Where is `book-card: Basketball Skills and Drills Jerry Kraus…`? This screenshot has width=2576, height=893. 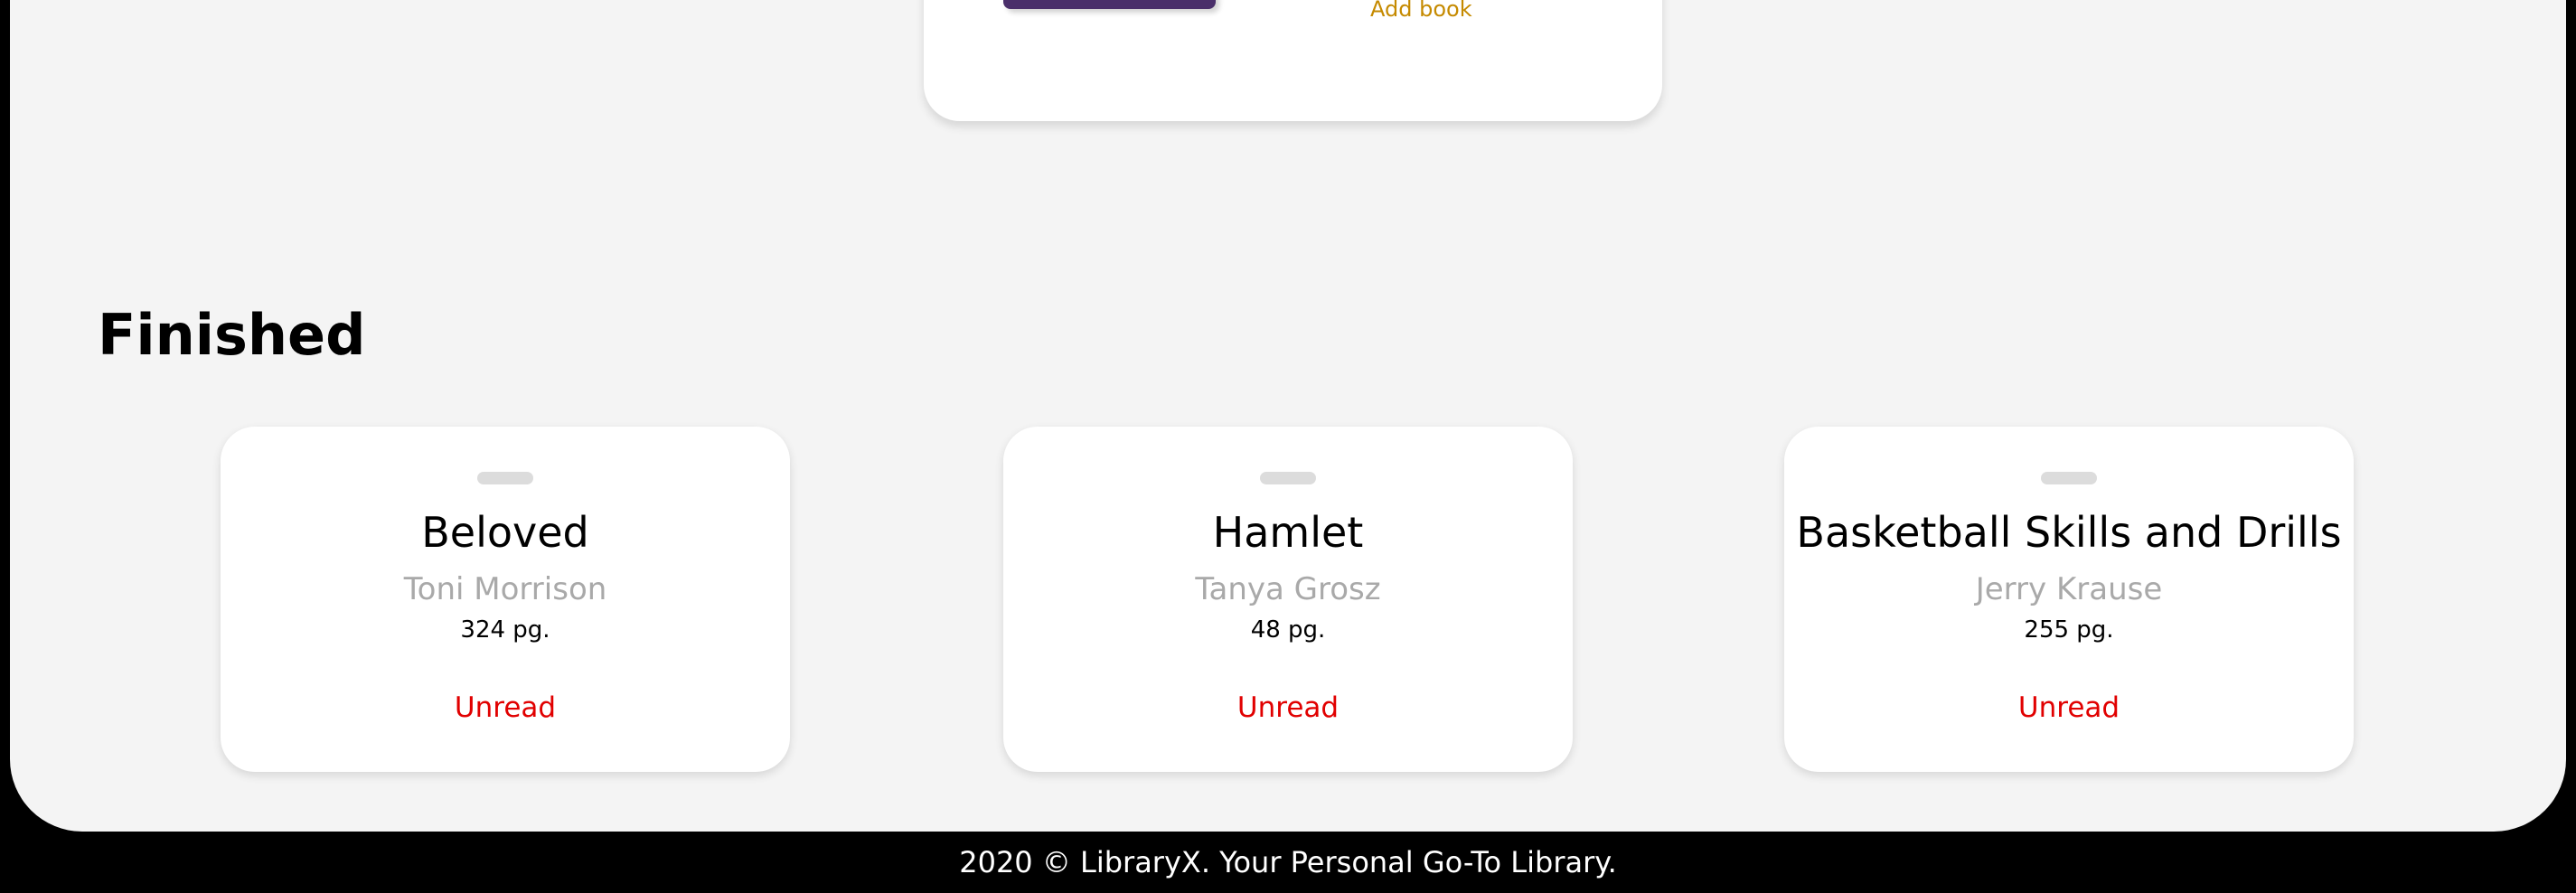 book-card: Basketball Skills and Drills Jerry Kraus… is located at coordinates (2069, 599).